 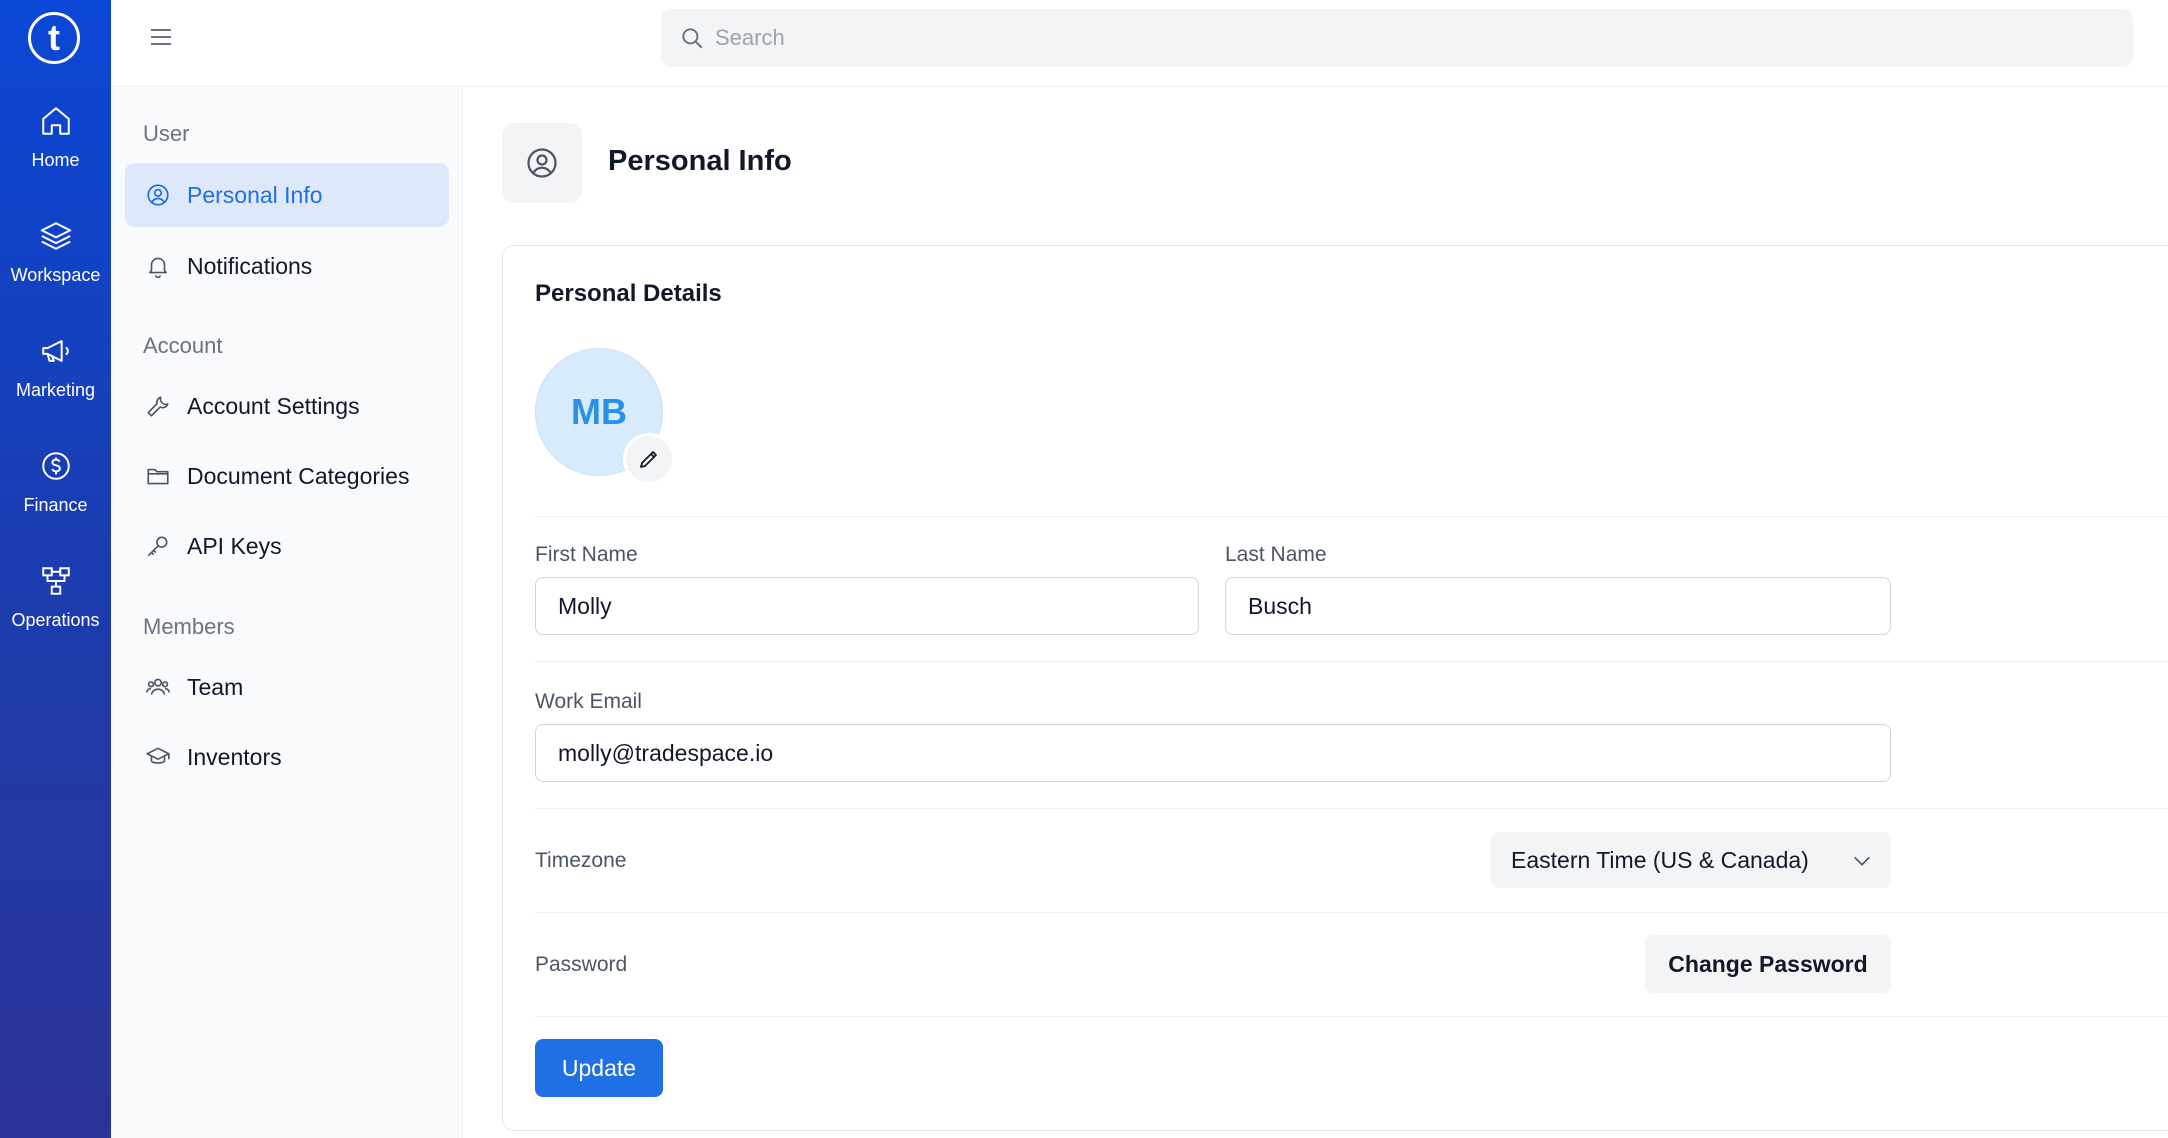 What do you see at coordinates (1213, 753) in the screenshot?
I see `work-email-field` at bounding box center [1213, 753].